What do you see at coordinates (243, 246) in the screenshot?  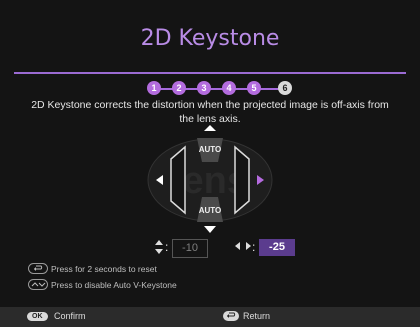 I see `horizontal-arrows-icon` at bounding box center [243, 246].